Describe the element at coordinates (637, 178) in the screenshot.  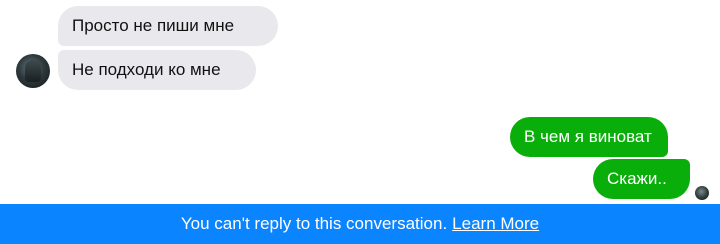
I see `message-text: Скажи..` at that location.